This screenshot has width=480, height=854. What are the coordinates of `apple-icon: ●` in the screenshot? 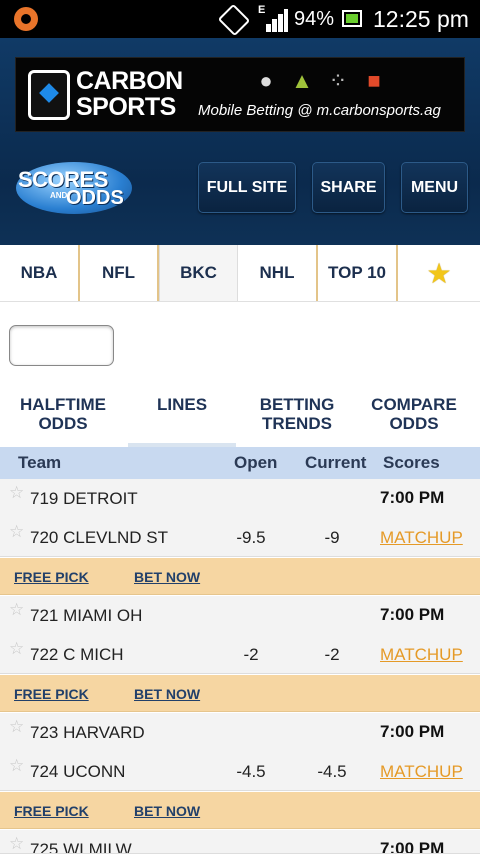 It's located at (266, 80).